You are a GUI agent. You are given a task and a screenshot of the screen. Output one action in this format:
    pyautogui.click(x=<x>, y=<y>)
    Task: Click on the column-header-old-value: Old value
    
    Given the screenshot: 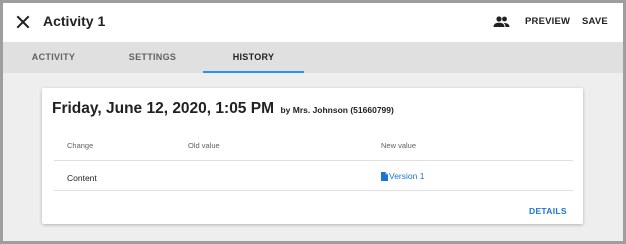 What is the action you would take?
    pyautogui.click(x=204, y=145)
    